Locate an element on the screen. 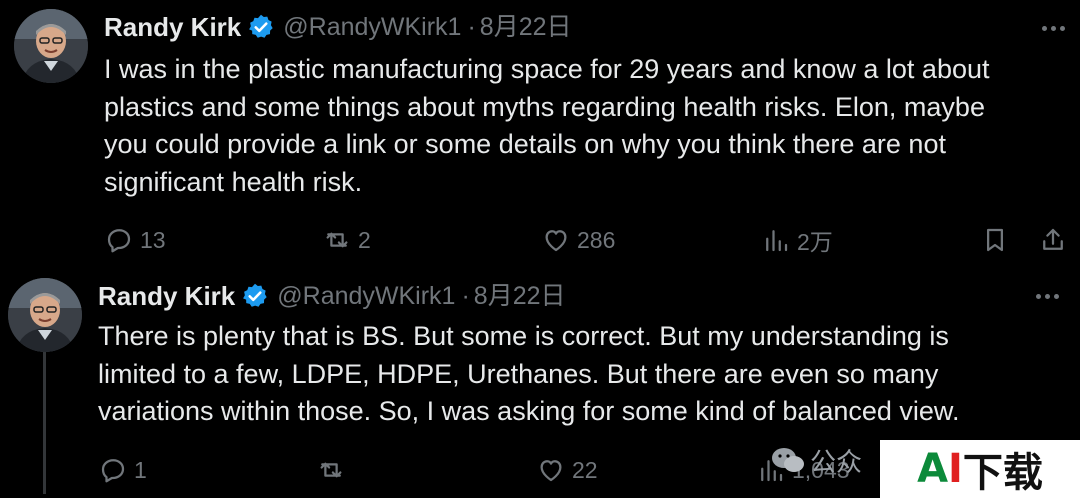 This screenshot has width=1080, height=498. wechat-watermark: 公众 is located at coordinates (816, 460).